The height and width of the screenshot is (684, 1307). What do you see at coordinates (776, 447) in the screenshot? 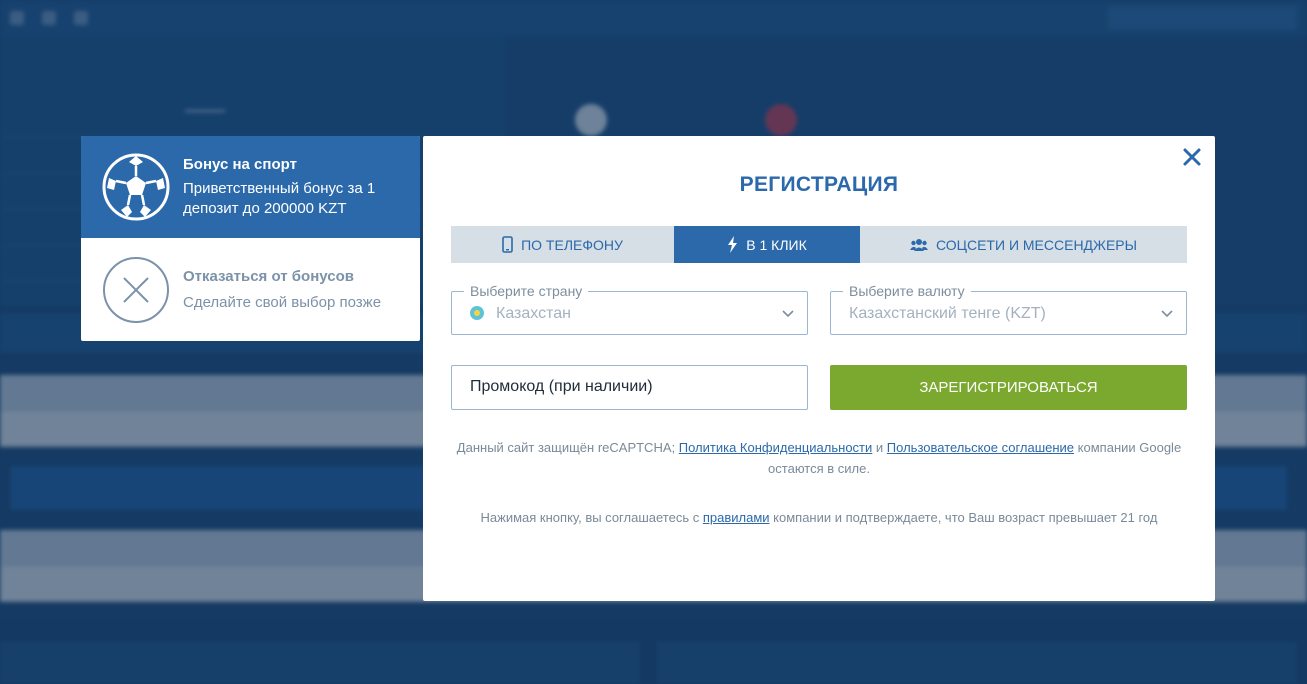
I see `privacy-policy-link: Политика Конфиденциальности` at bounding box center [776, 447].